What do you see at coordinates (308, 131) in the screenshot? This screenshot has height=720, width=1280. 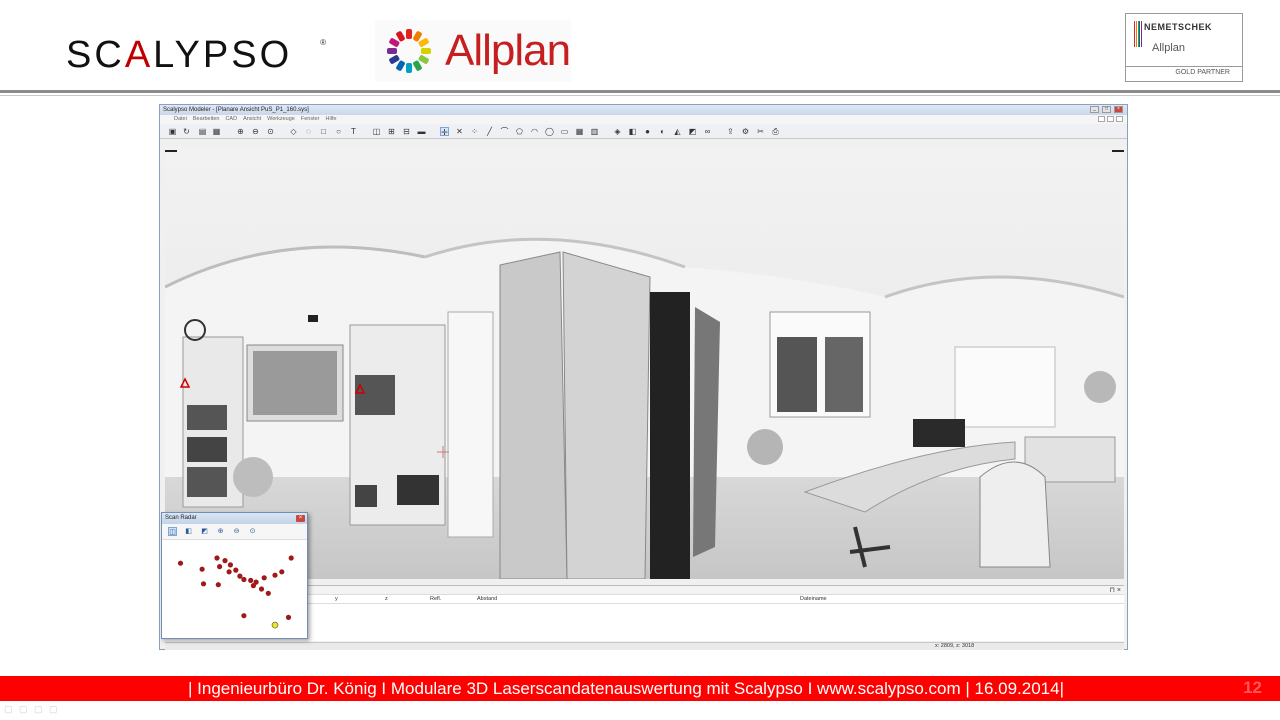 I see `select-lasso-icon: ◌` at bounding box center [308, 131].